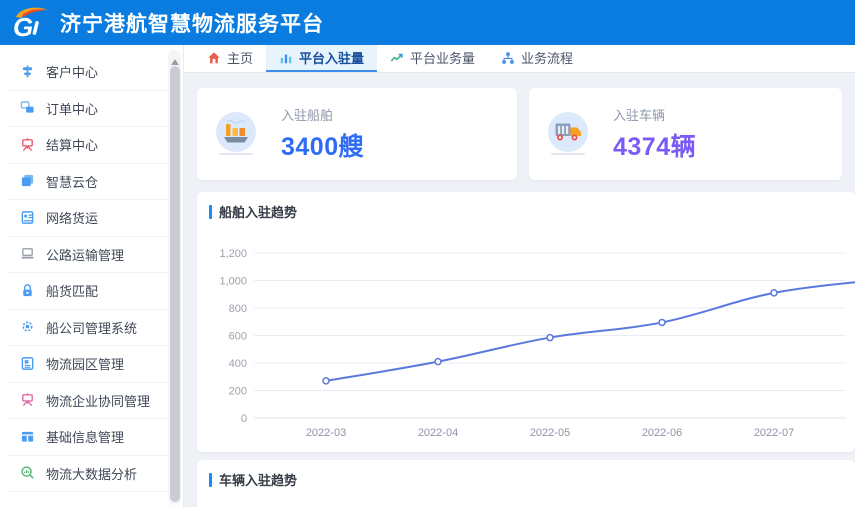 This screenshot has width=855, height=507. What do you see at coordinates (174, 58) in the screenshot?
I see `scroll-up-arrow-icon` at bounding box center [174, 58].